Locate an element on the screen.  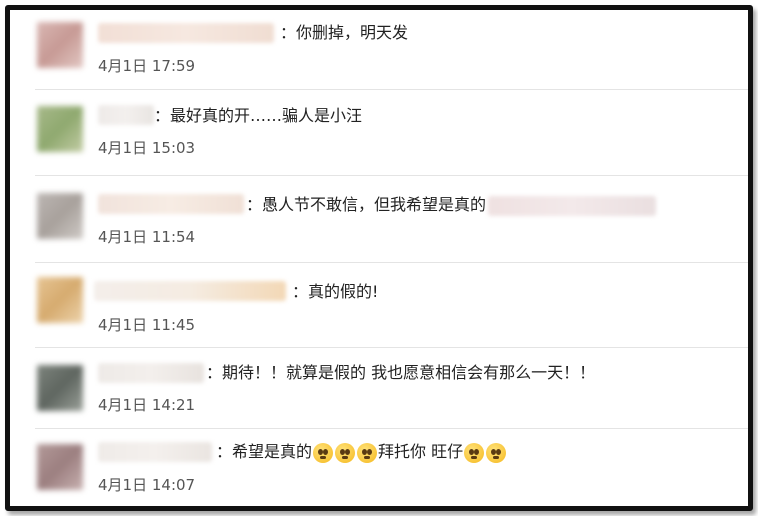
comment-timestamp: 4月1日 14:21 is located at coordinates (146, 405).